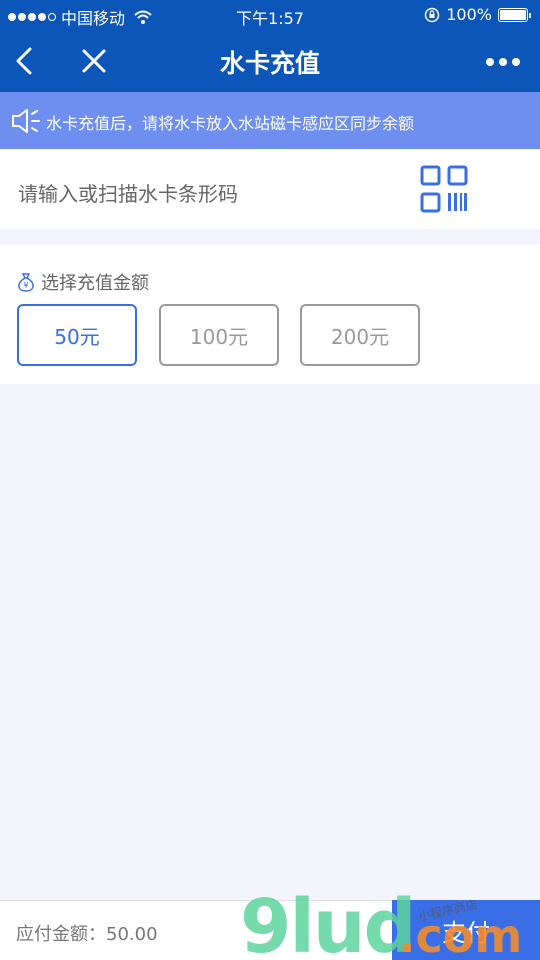 The height and width of the screenshot is (960, 540). What do you see at coordinates (466, 930) in the screenshot?
I see `pay-button: 支付` at bounding box center [466, 930].